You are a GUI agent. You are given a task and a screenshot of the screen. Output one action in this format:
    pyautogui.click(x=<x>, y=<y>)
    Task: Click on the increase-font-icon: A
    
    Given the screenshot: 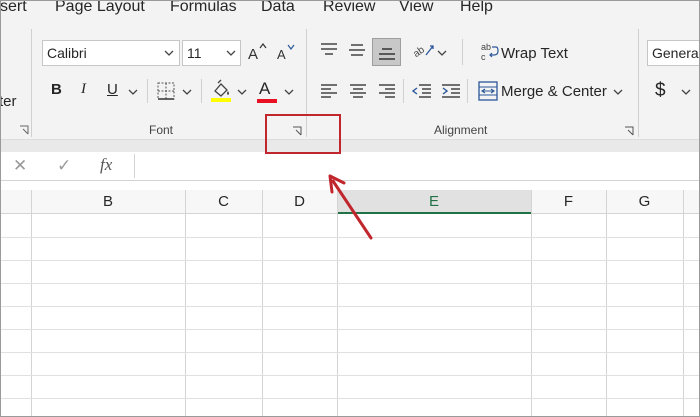 What is the action you would take?
    pyautogui.click(x=257, y=52)
    